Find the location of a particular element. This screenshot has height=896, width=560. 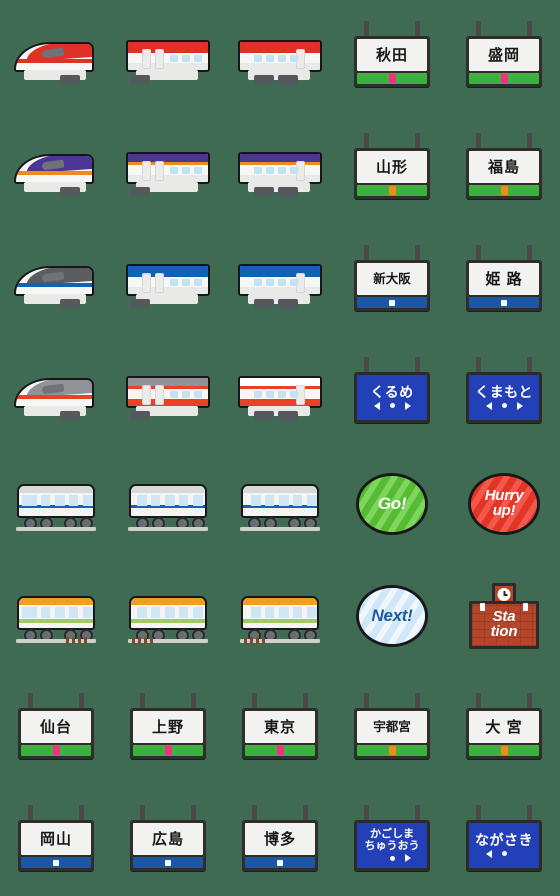

white-red-shinkansen-nose is located at coordinates (56, 392).